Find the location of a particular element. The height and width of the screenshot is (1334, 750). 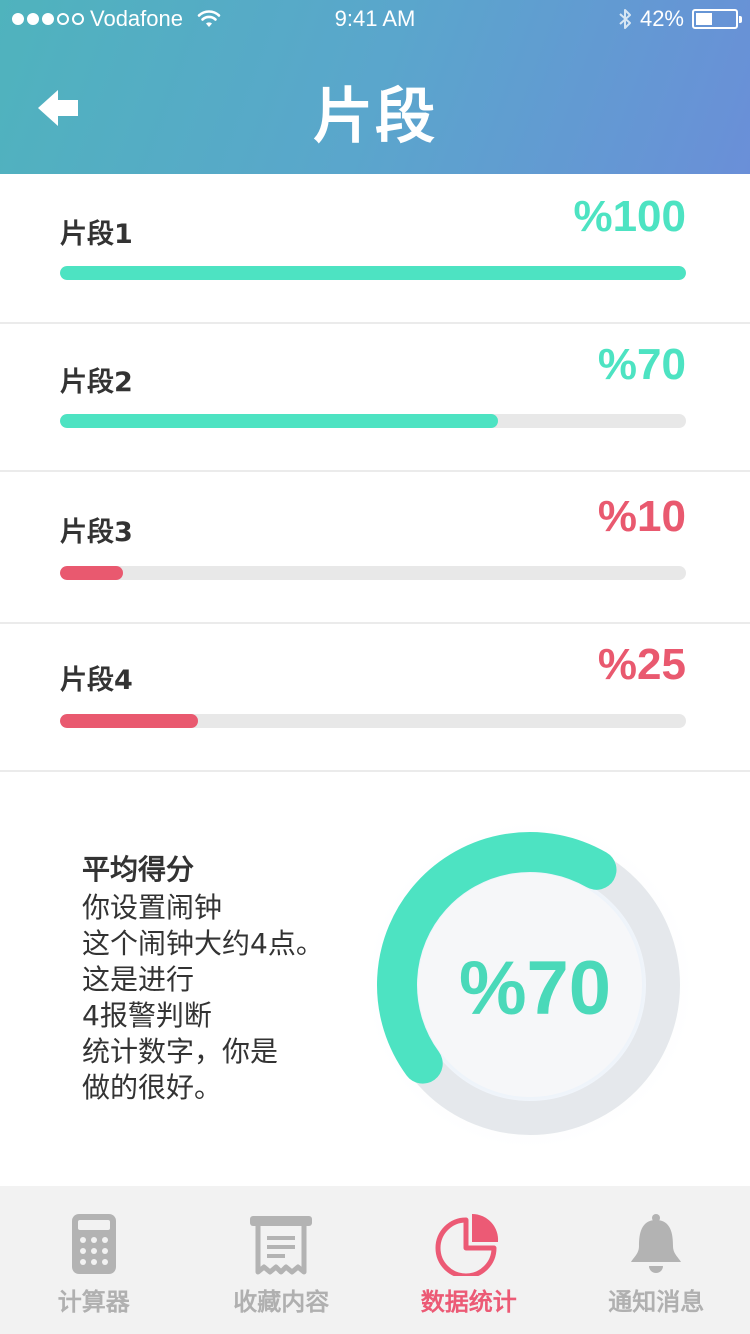

segment-row: 片段1 %100 is located at coordinates (375, 249).